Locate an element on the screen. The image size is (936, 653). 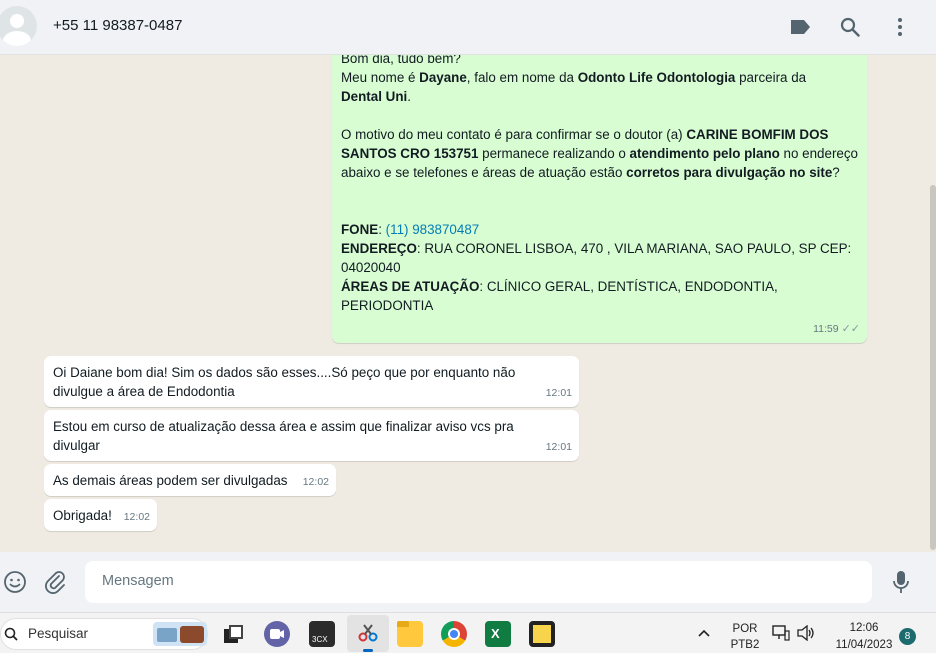
contact-name: +55 11 98387-0487 is located at coordinates (117, 25).